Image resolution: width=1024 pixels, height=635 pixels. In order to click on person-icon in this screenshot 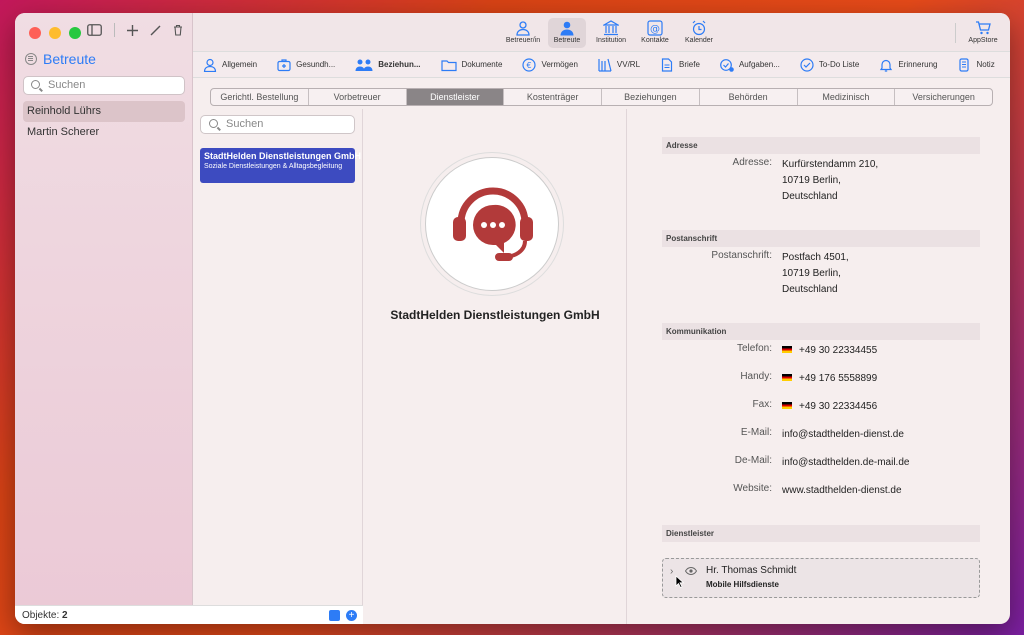, I will do `click(210, 65)`.